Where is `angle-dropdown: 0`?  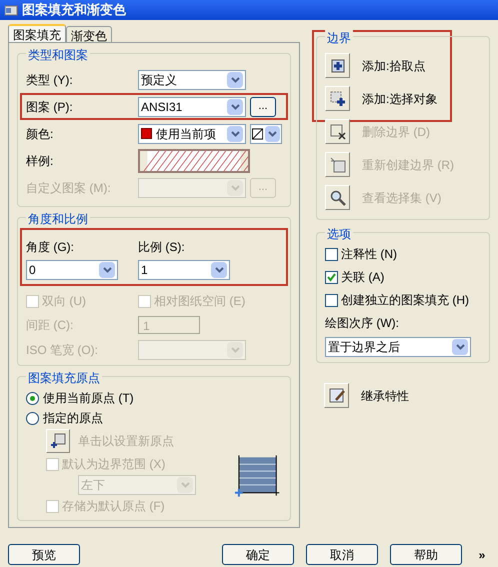 angle-dropdown: 0 is located at coordinates (72, 270).